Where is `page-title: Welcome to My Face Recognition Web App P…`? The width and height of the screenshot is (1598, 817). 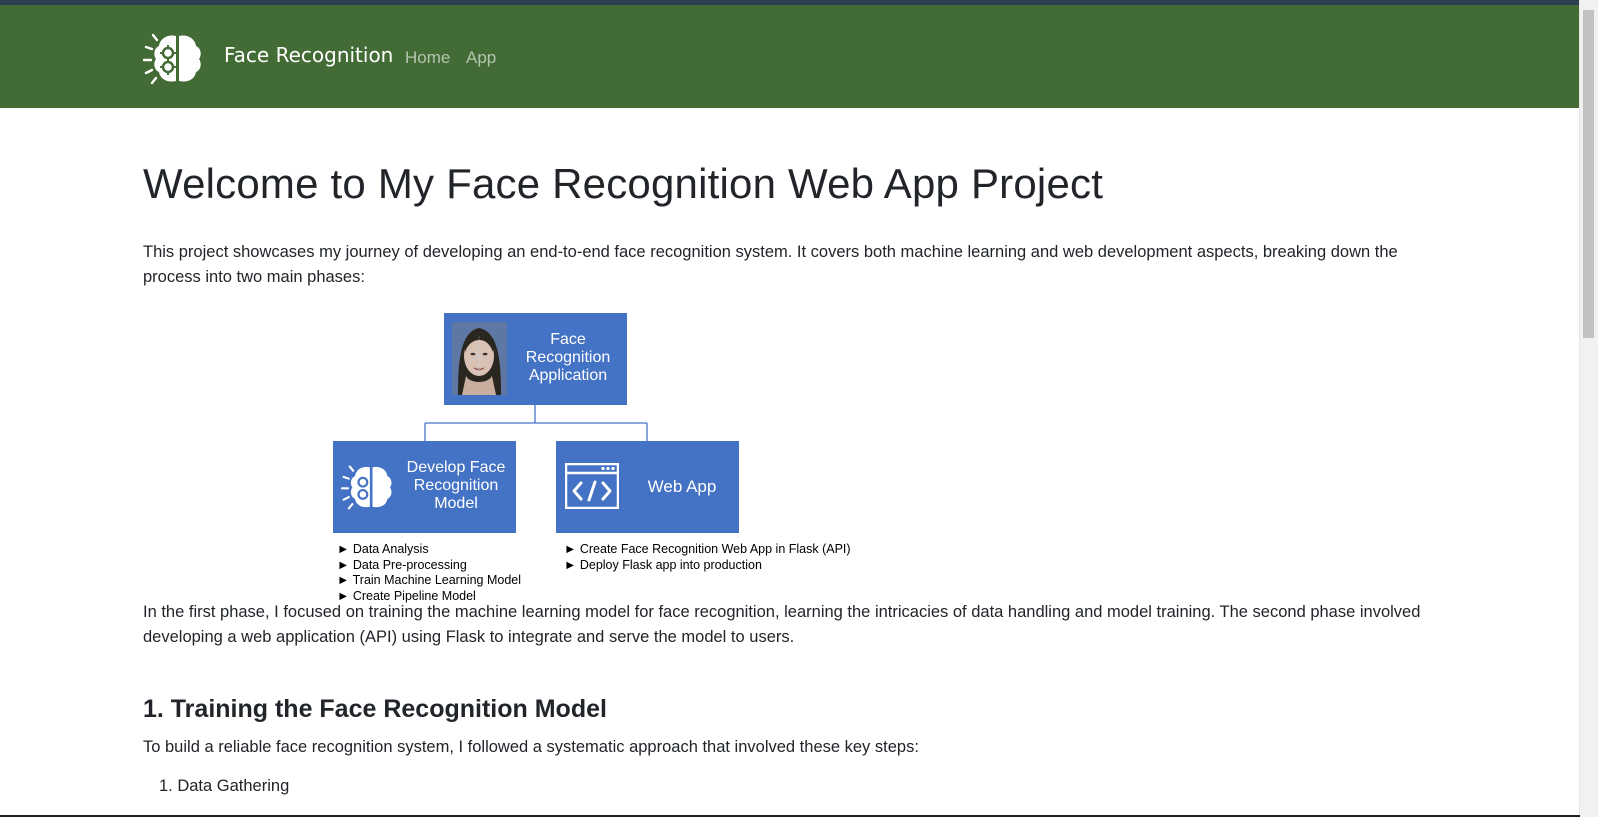 page-title: Welcome to My Face Recognition Web App P… is located at coordinates (623, 183).